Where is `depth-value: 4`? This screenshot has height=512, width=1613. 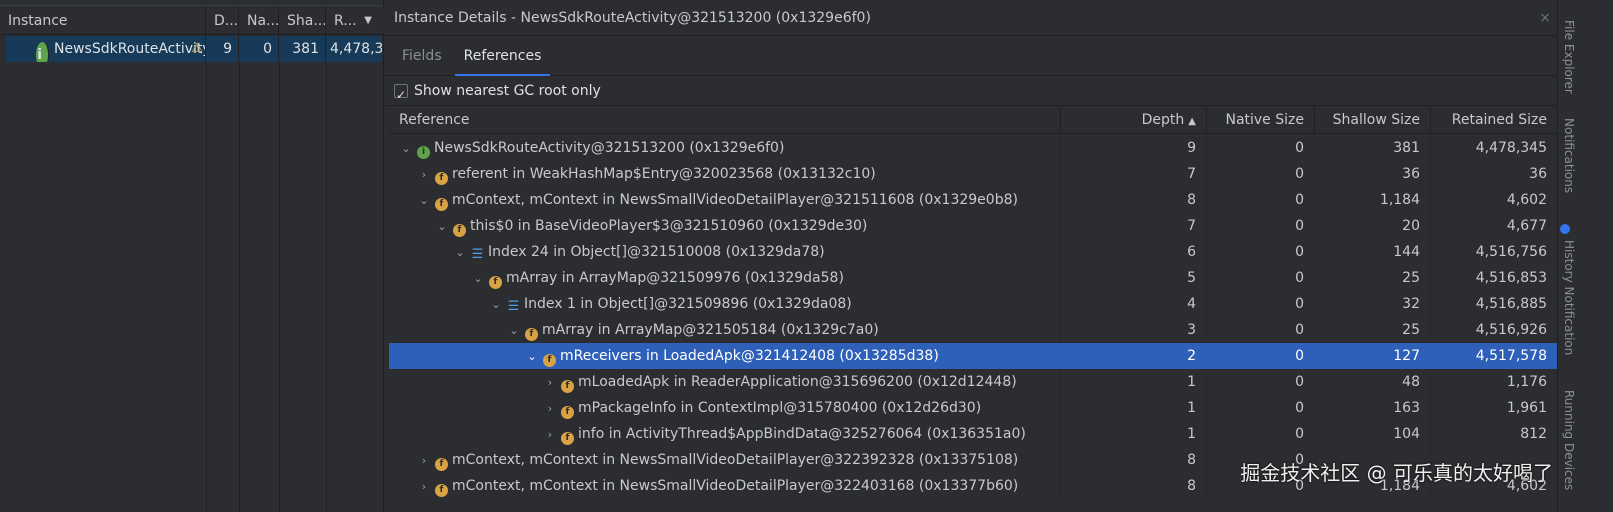
depth-value: 4 is located at coordinates (1134, 304).